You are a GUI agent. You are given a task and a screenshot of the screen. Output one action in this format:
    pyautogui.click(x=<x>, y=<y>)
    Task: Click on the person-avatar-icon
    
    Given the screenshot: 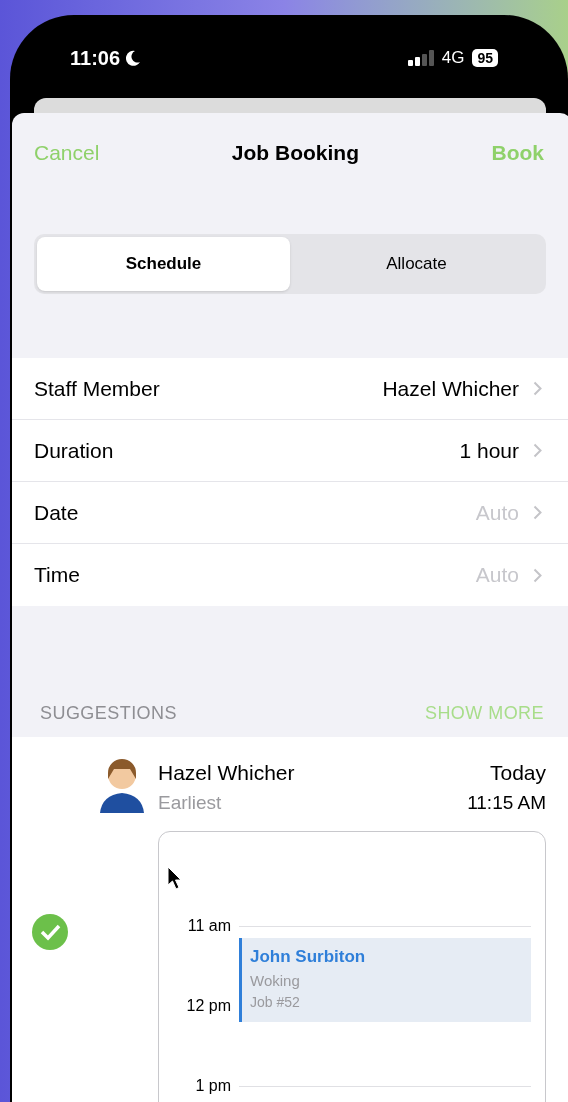 What is the action you would take?
    pyautogui.click(x=122, y=785)
    